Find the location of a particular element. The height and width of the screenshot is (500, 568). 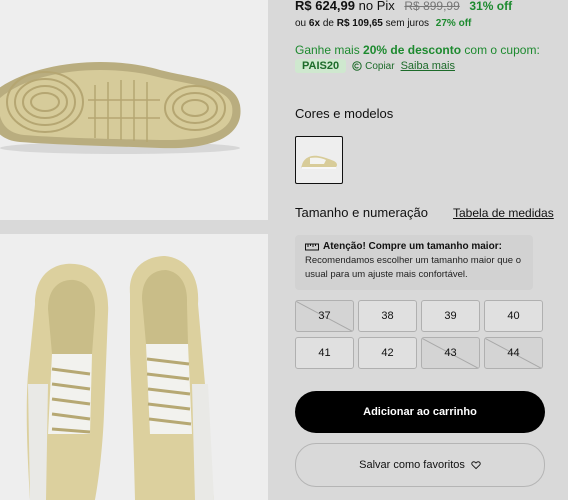

size-label: 43 is located at coordinates (450, 353).